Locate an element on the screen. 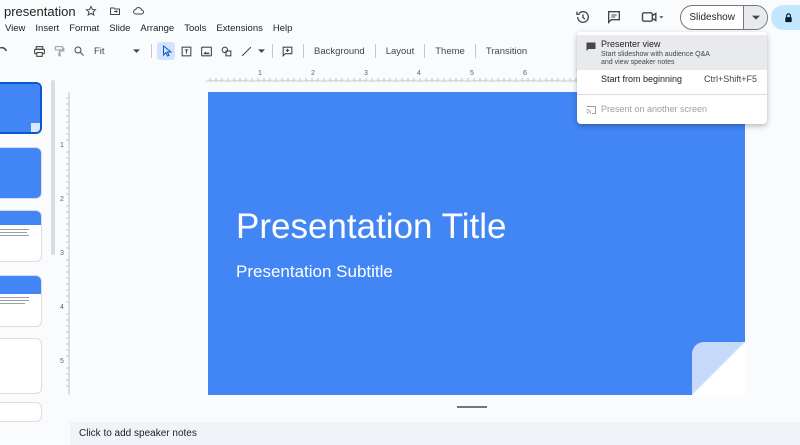 This screenshot has width=800, height=445. menu-arrange: Arrange is located at coordinates (157, 28).